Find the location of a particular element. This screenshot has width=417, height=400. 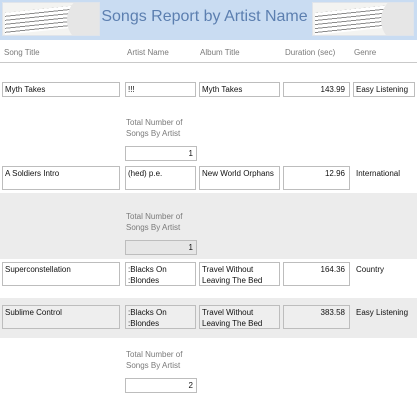

song-title-cell: Sublime Control is located at coordinates (61, 317).